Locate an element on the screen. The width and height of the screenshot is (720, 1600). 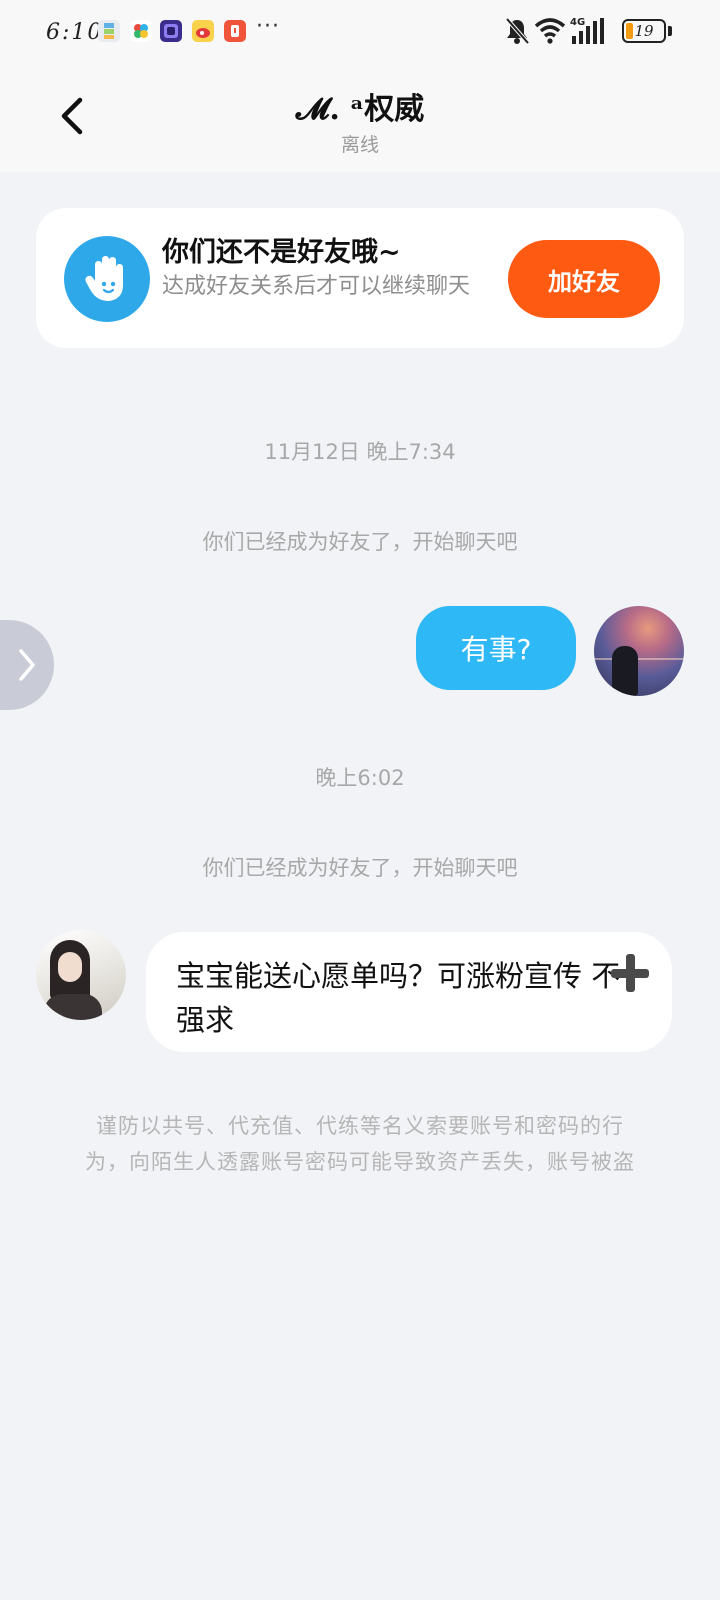
heavy-plus-icon is located at coordinates (630, 974).